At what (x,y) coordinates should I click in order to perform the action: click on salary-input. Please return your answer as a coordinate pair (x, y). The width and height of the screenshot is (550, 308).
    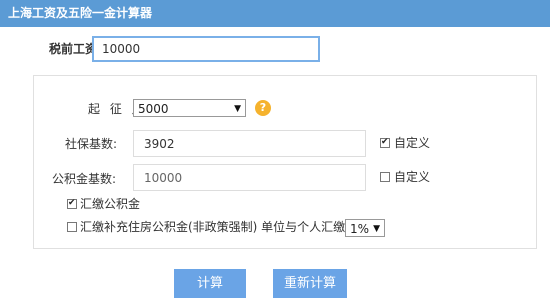
    Looking at the image, I should click on (206, 49).